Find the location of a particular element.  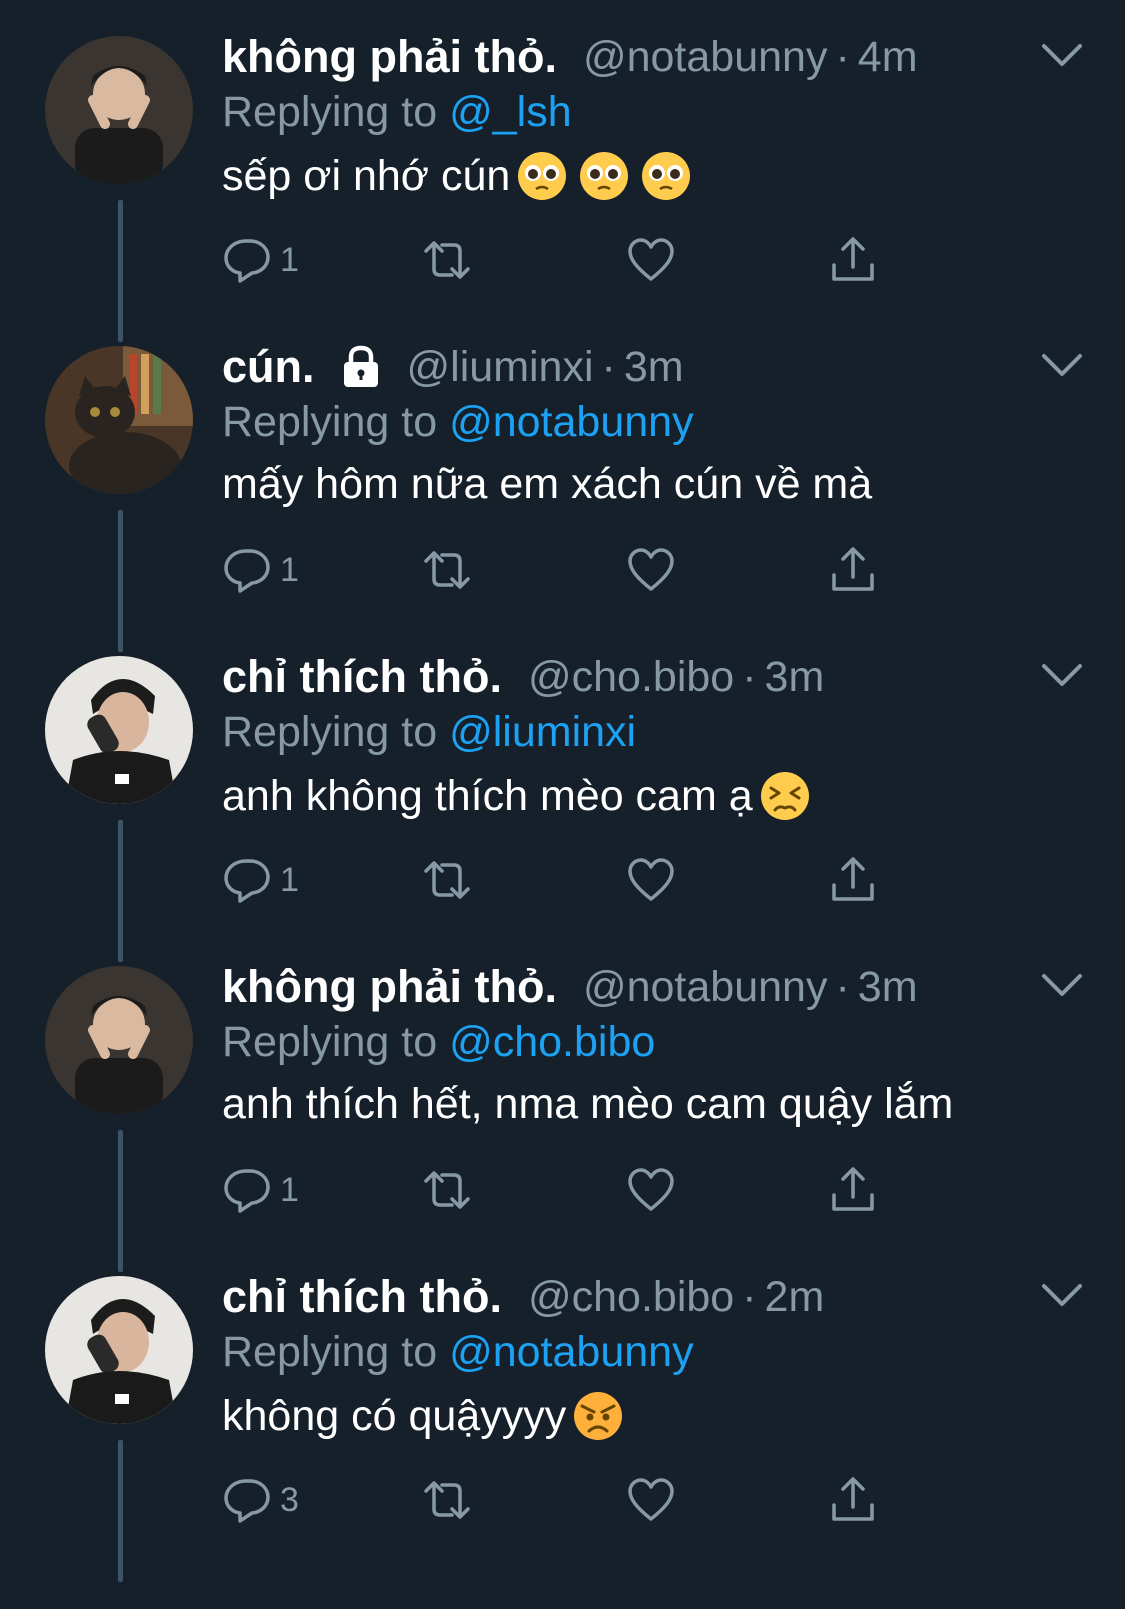

replying-to-label: Replying to is located at coordinates (336, 1352).